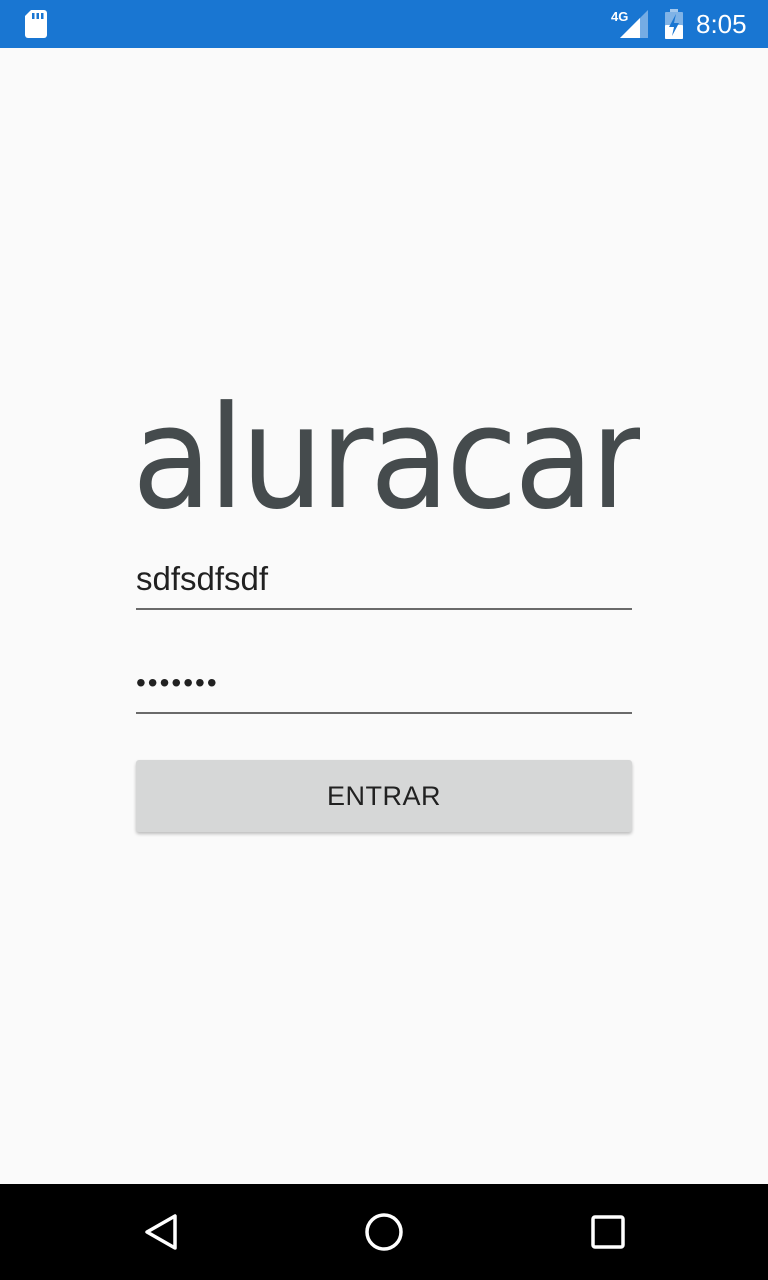  Describe the element at coordinates (384, 24) in the screenshot. I see `status-bar: 4G 8:05` at that location.